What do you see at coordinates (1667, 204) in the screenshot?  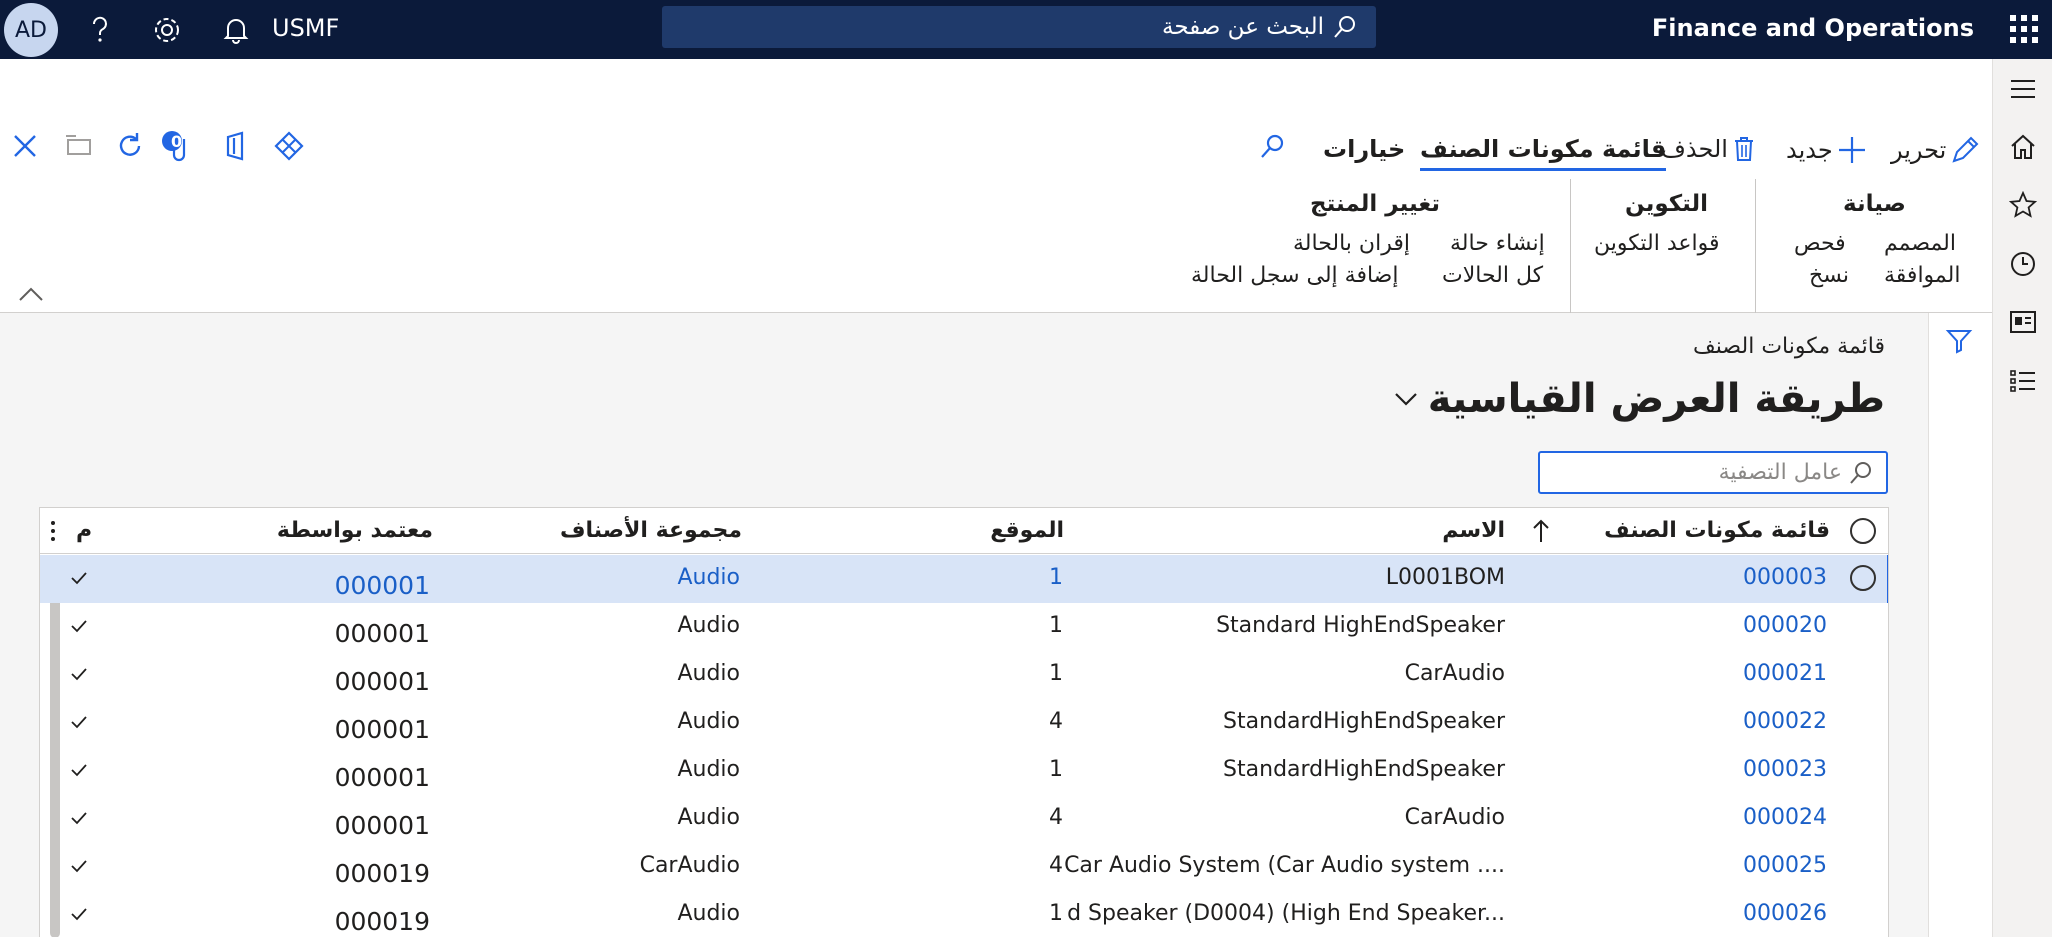 I see `group-configuration-title: التكوين` at bounding box center [1667, 204].